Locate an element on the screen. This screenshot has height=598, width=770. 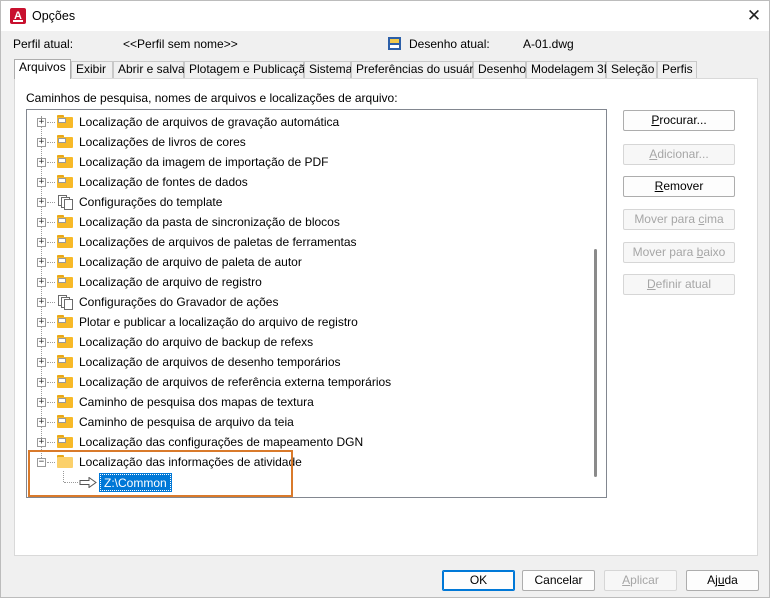
current-profile-label: Perfil atual: is located at coordinates (43, 44).